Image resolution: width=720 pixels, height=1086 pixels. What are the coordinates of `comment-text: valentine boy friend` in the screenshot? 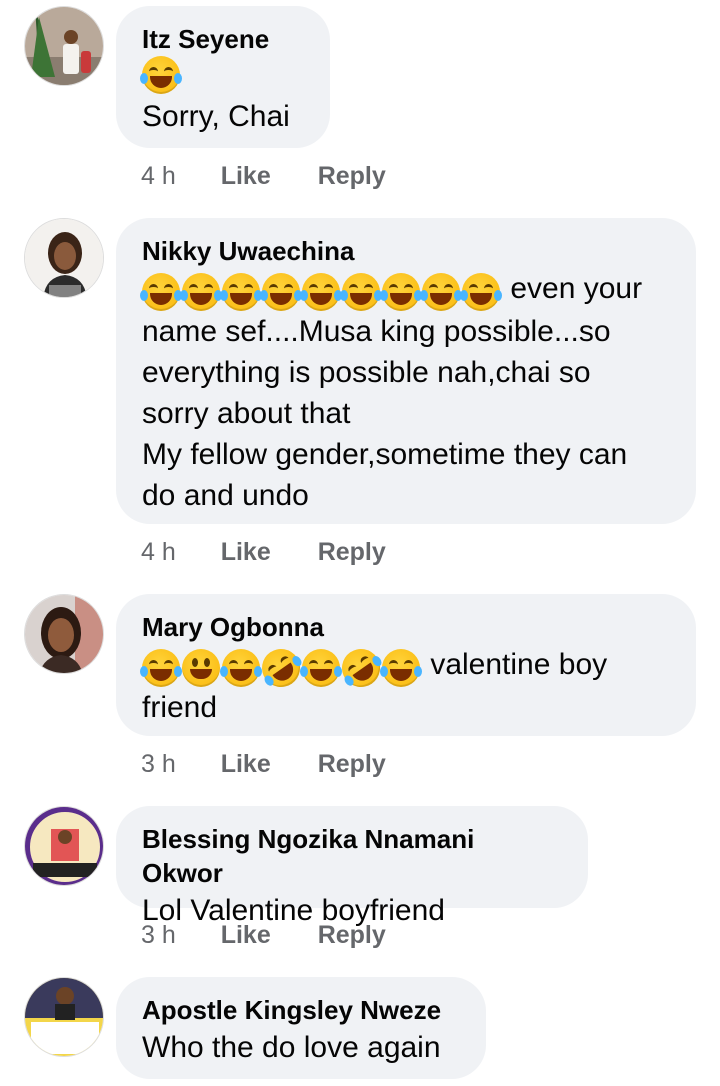 It's located at (405, 684).